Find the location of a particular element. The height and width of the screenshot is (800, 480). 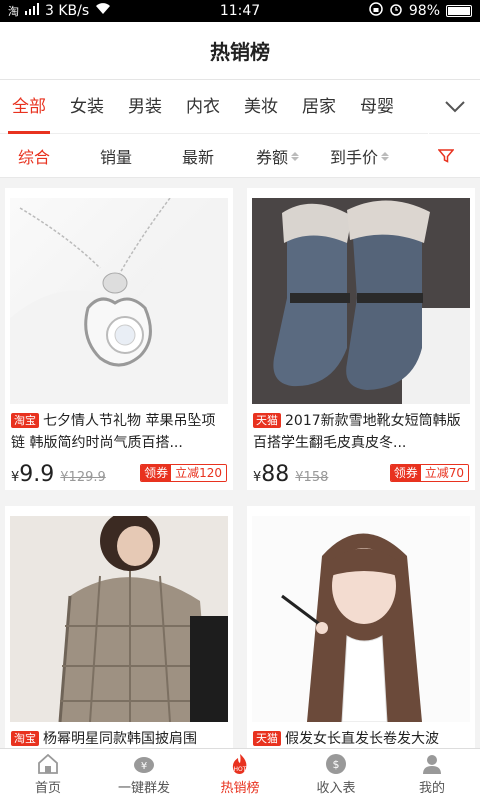

tab-broadcast-label: 一键群发 is located at coordinates (143, 788).